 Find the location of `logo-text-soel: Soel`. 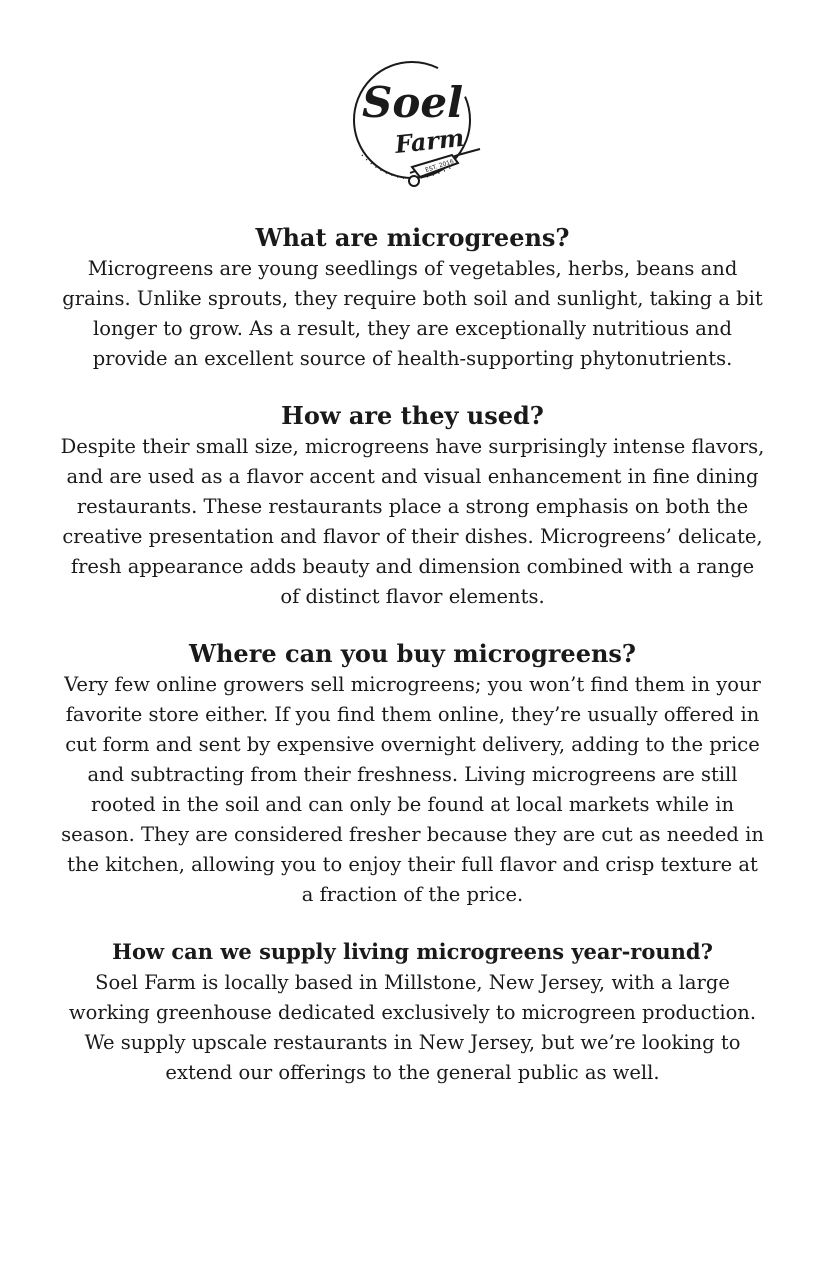

logo-text-soel: Soel is located at coordinates (412, 102).